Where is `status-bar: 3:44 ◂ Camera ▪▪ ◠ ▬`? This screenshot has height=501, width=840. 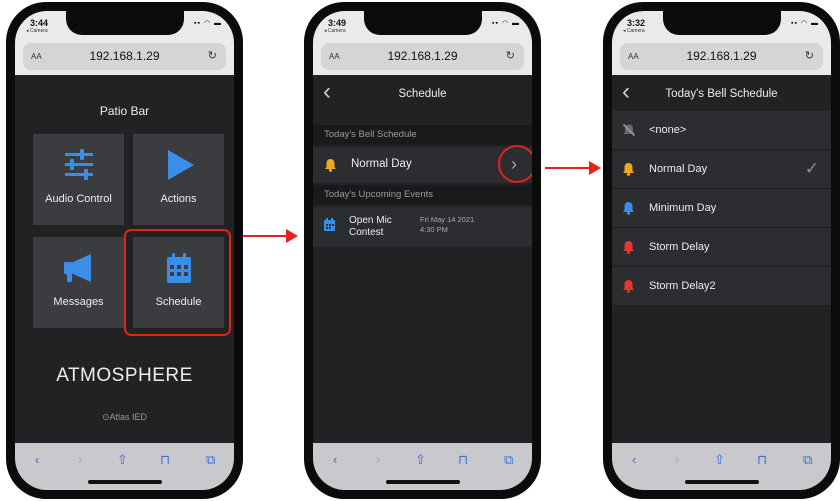
status-bar: 3:44 ◂ Camera ▪▪ ◠ ▬ is located at coordinates (124, 25).